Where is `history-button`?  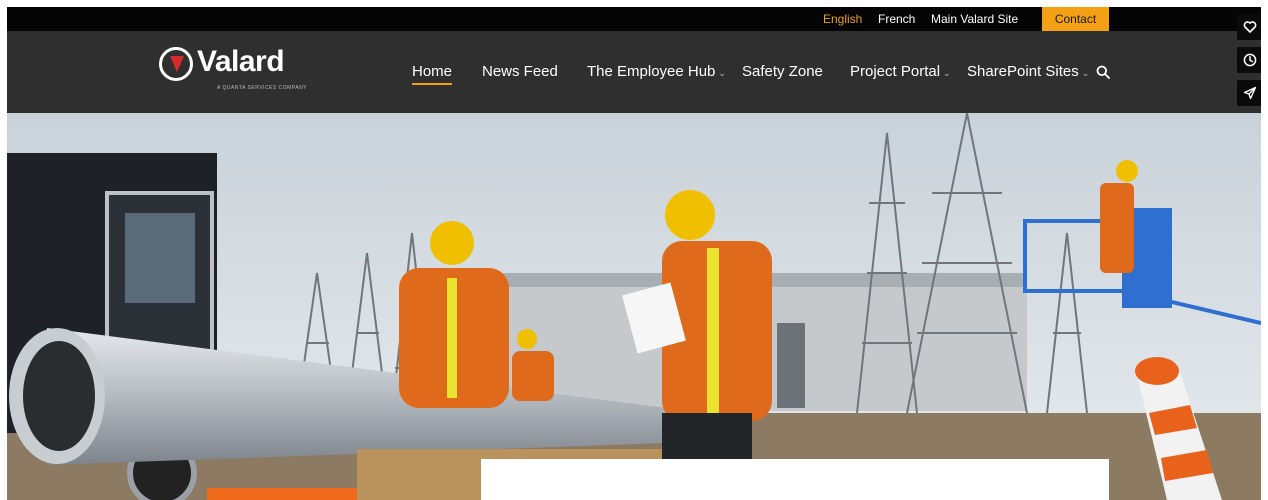
history-button is located at coordinates (1249, 60).